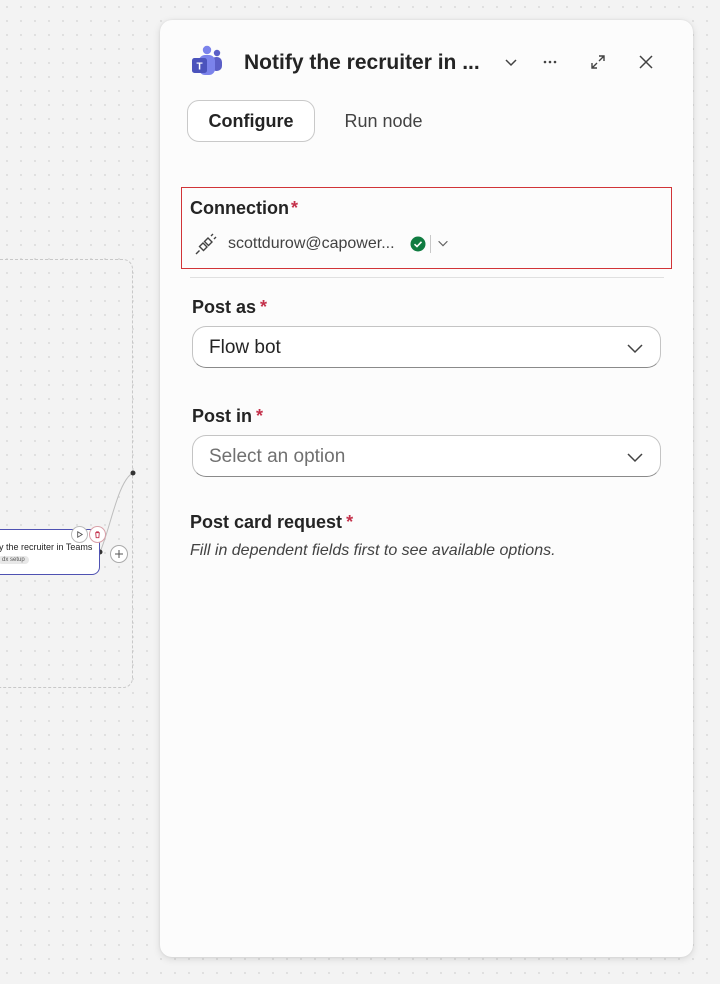  I want to click on connection-label: Connection *, so click(244, 208).